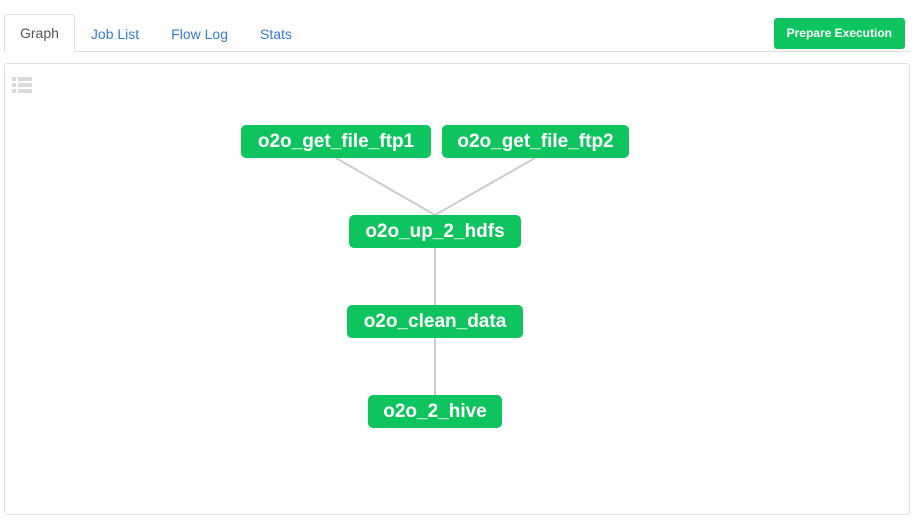 This screenshot has height=520, width=914. What do you see at coordinates (839, 33) in the screenshot?
I see `prepare-execution-button: Prepare Execution` at bounding box center [839, 33].